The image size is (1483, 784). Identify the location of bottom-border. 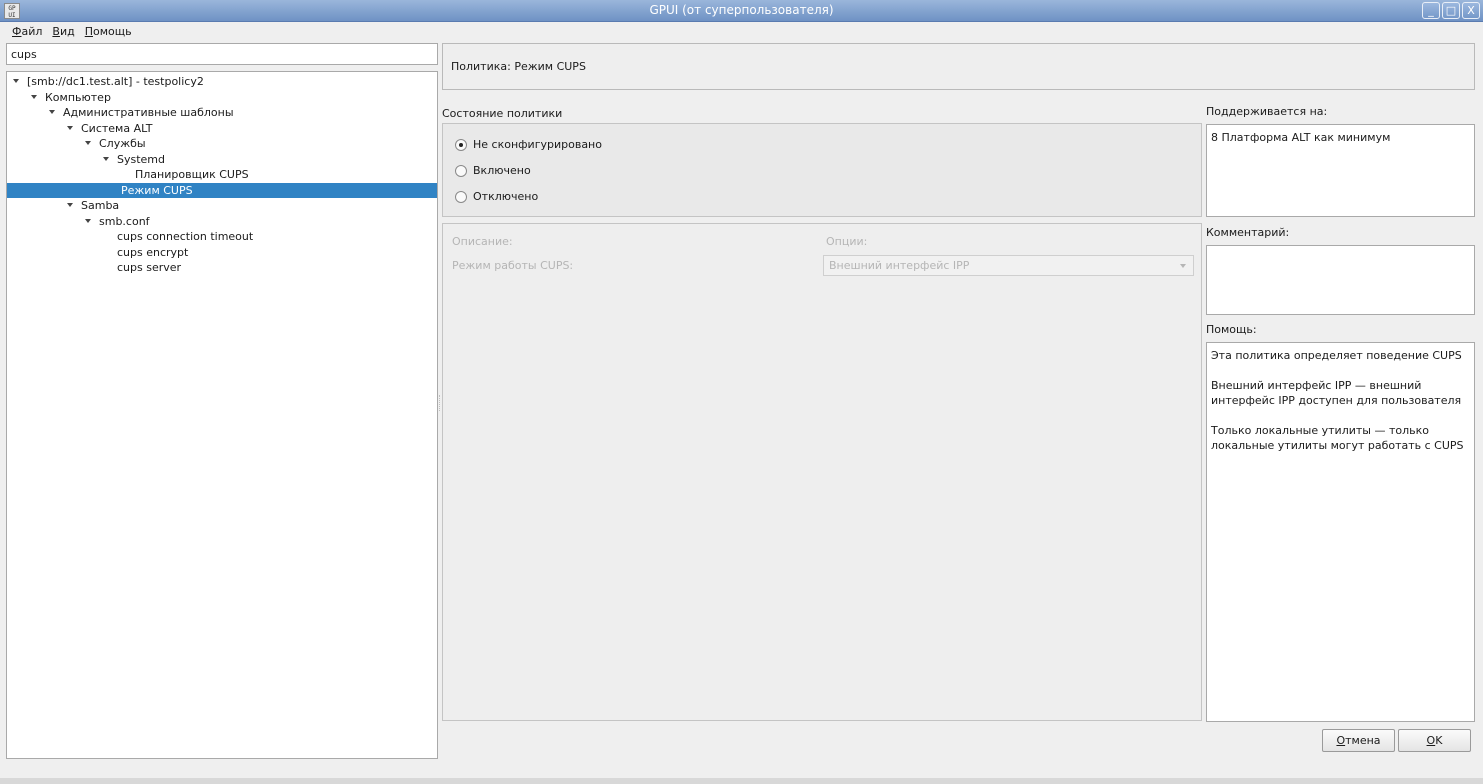
(741, 781).